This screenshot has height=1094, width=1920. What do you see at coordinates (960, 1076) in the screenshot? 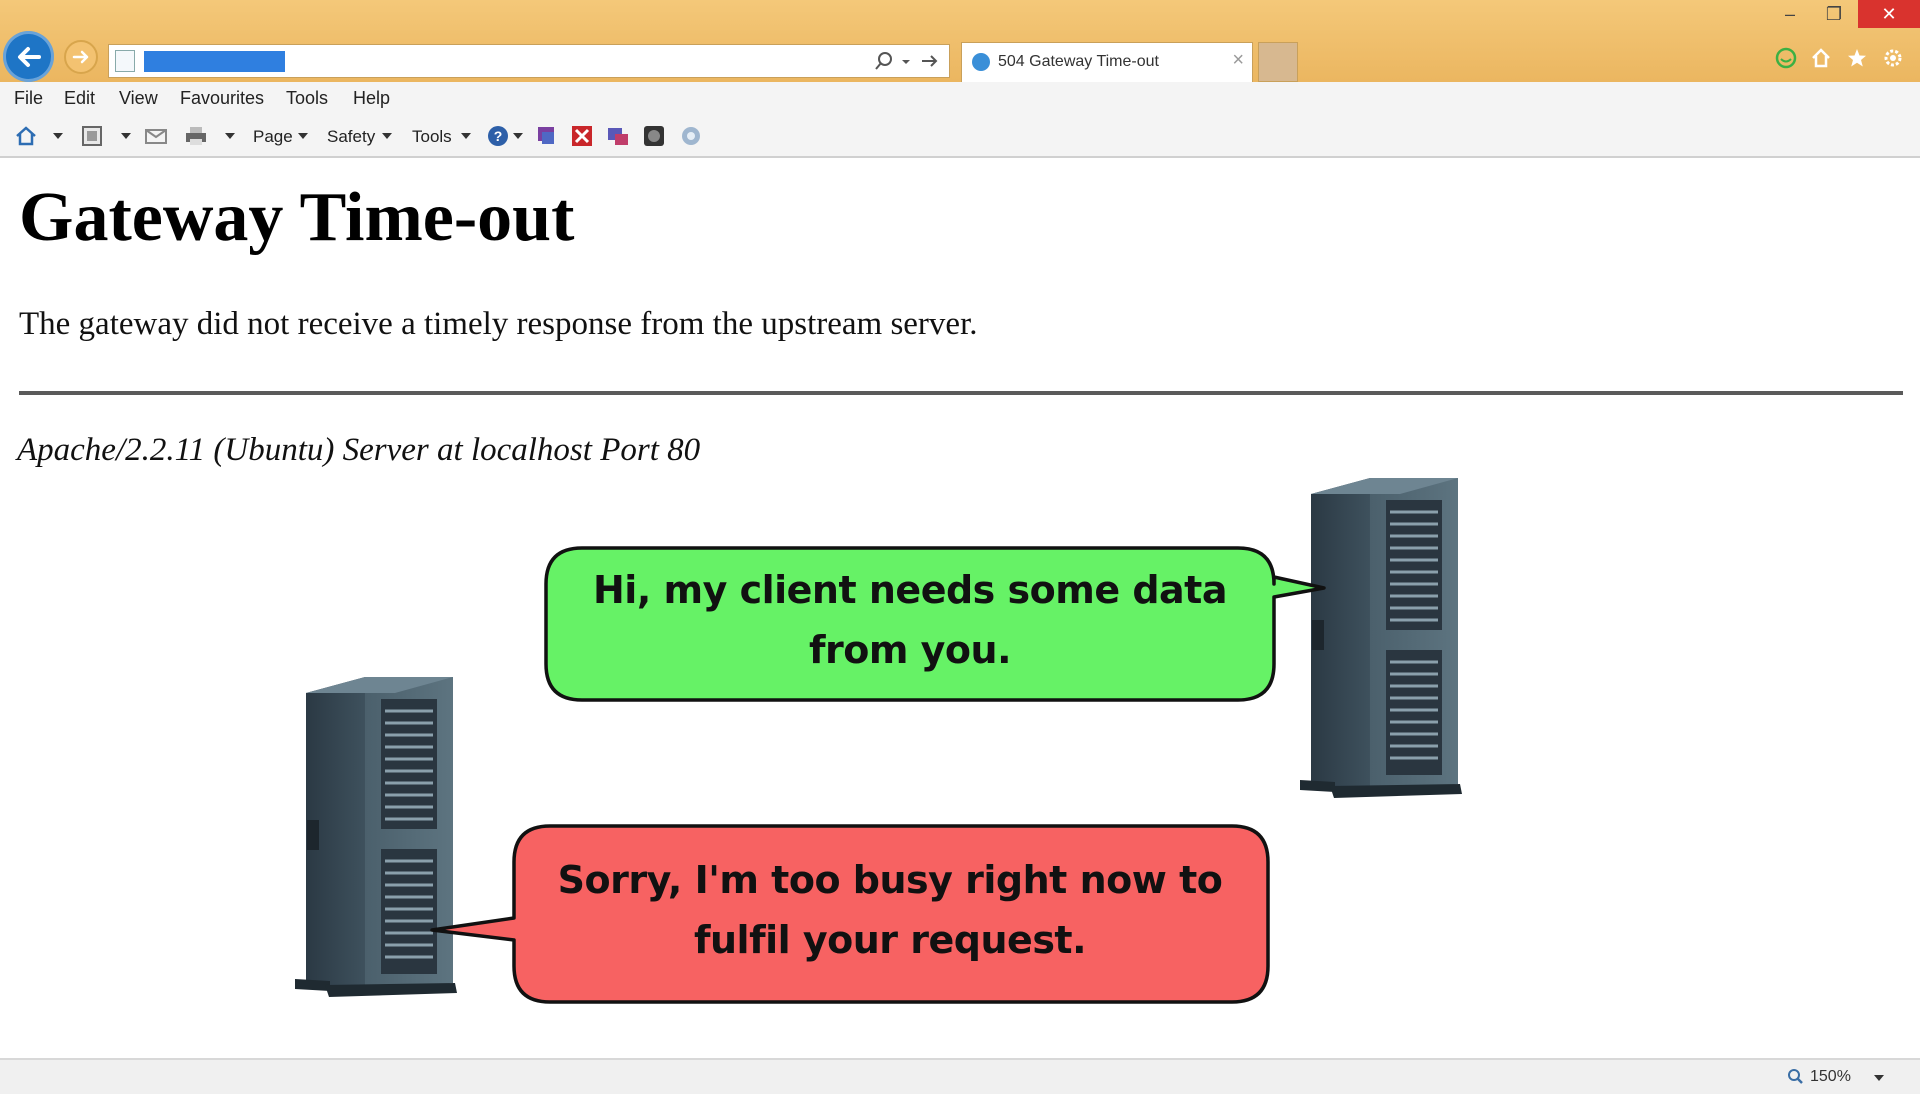
I see `status-bar: 150%` at bounding box center [960, 1076].